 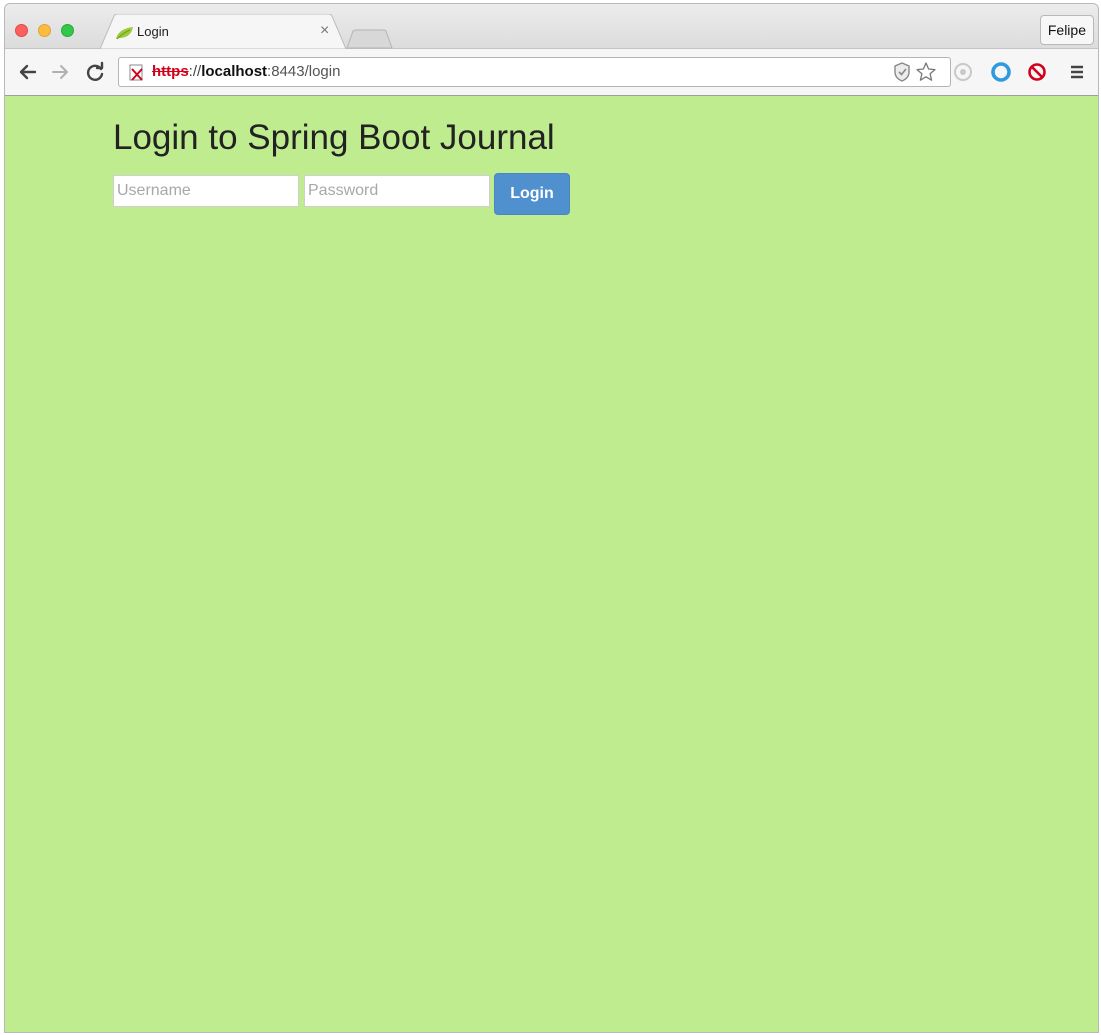 What do you see at coordinates (926, 72) in the screenshot?
I see `bookmark-star-icon` at bounding box center [926, 72].